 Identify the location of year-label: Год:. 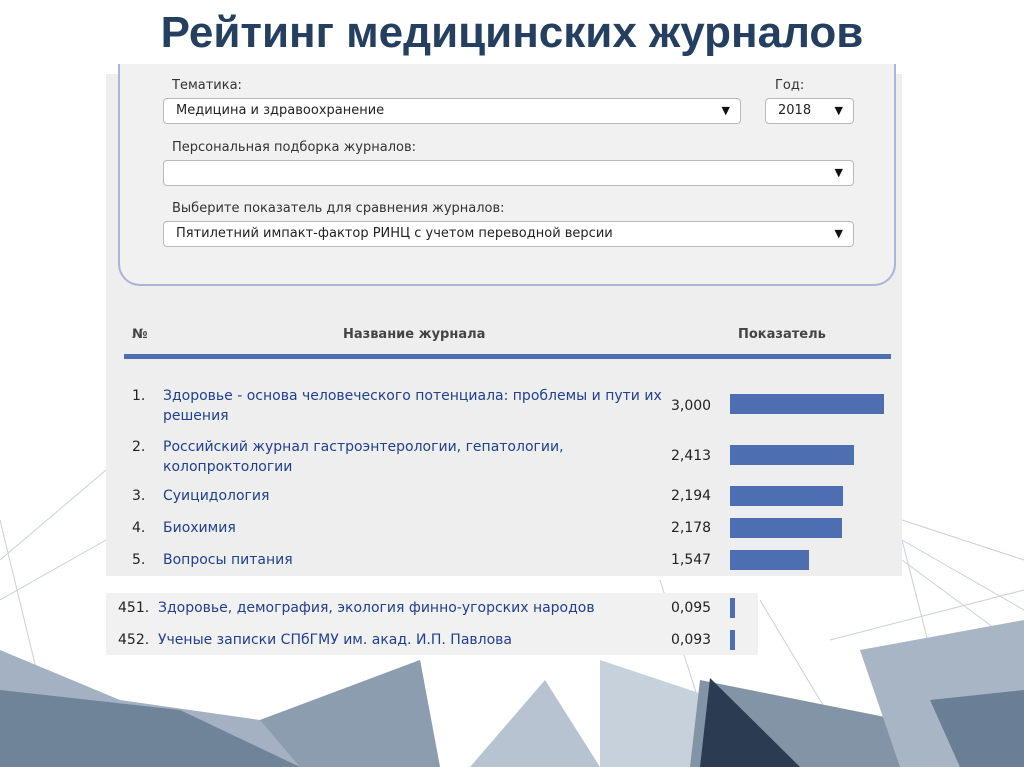
(790, 85).